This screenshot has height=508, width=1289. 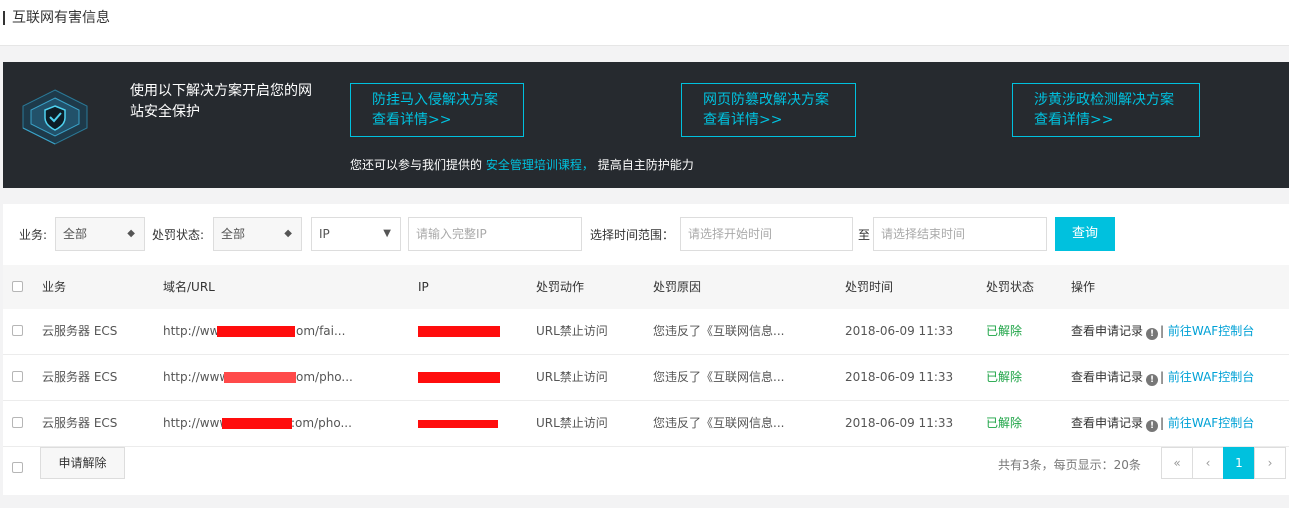 What do you see at coordinates (1270, 463) in the screenshot?
I see `next-page-button: ›` at bounding box center [1270, 463].